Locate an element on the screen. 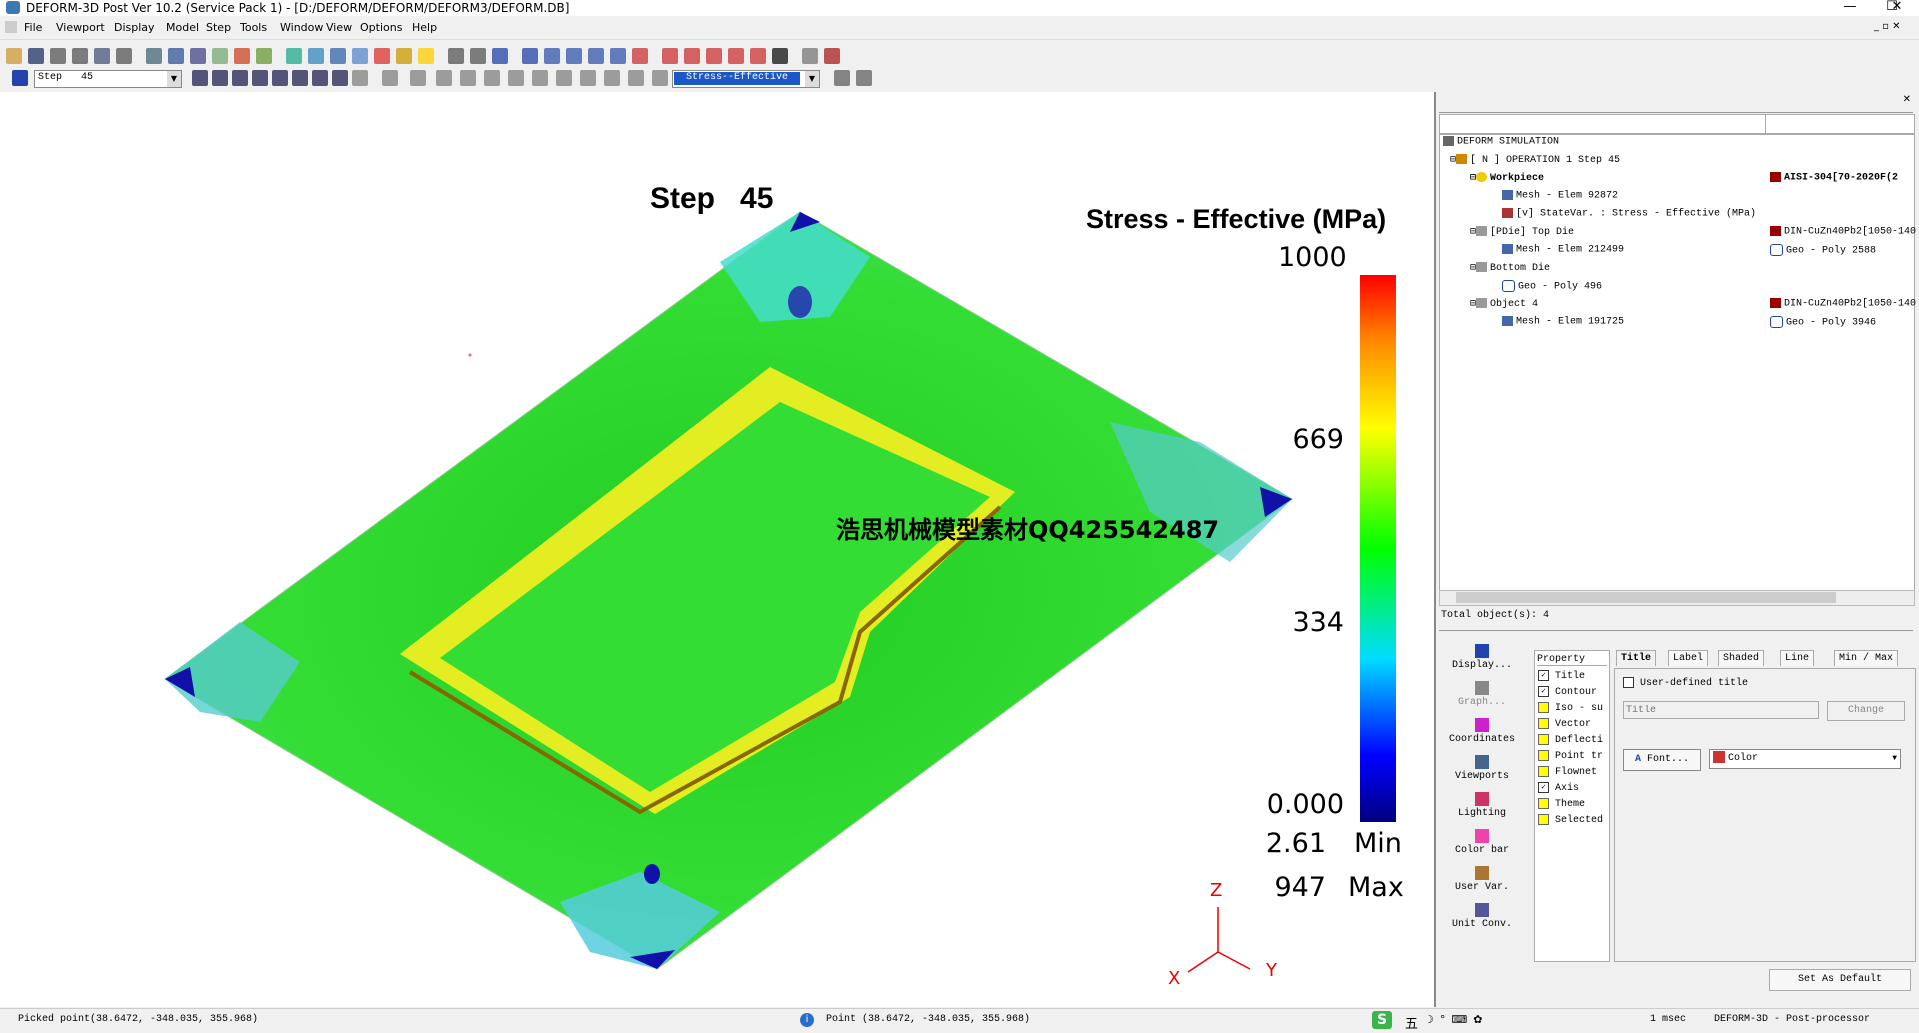 The height and width of the screenshot is (1033, 1919). tree-bottomdie: ⊟ Bottom Die is located at coordinates (1510, 268).